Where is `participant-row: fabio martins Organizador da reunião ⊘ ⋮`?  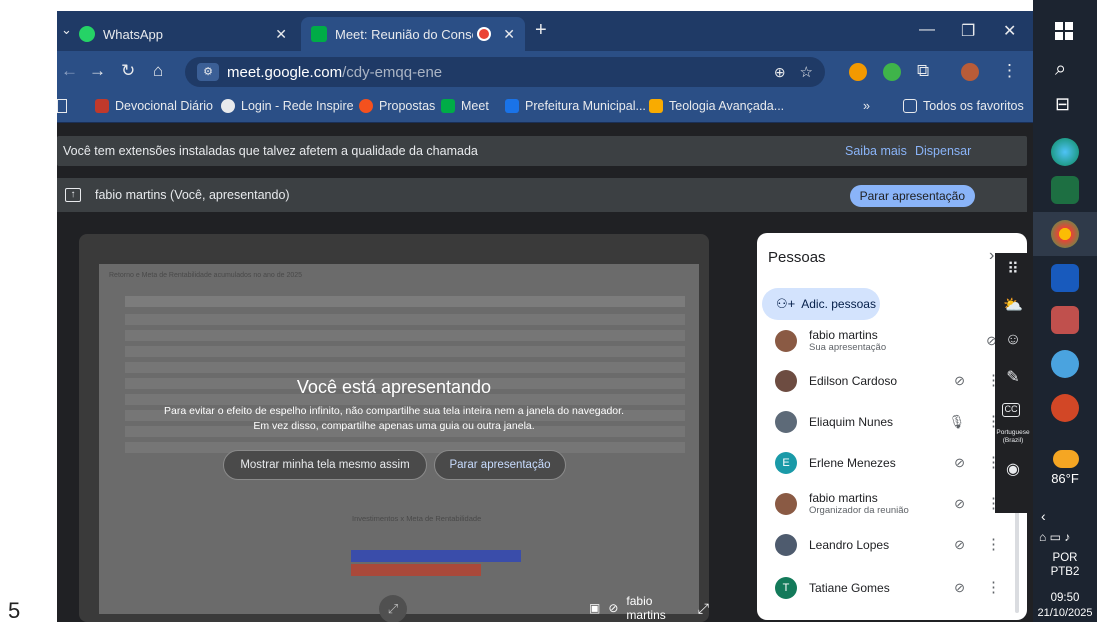
participant-row: fabio martins Organizador da reunião ⊘ ⋮ is located at coordinates (892, 504).